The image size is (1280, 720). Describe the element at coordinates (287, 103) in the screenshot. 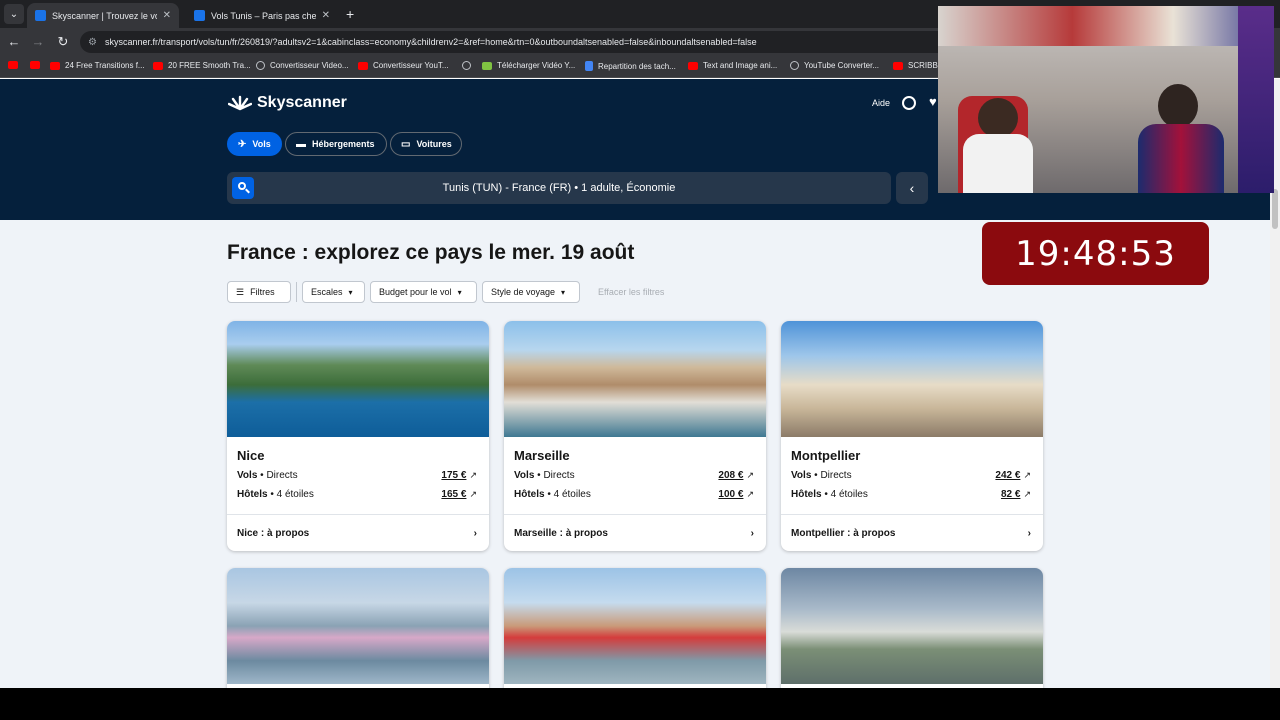

I see `skyscanner-logo: Skyscanner` at that location.